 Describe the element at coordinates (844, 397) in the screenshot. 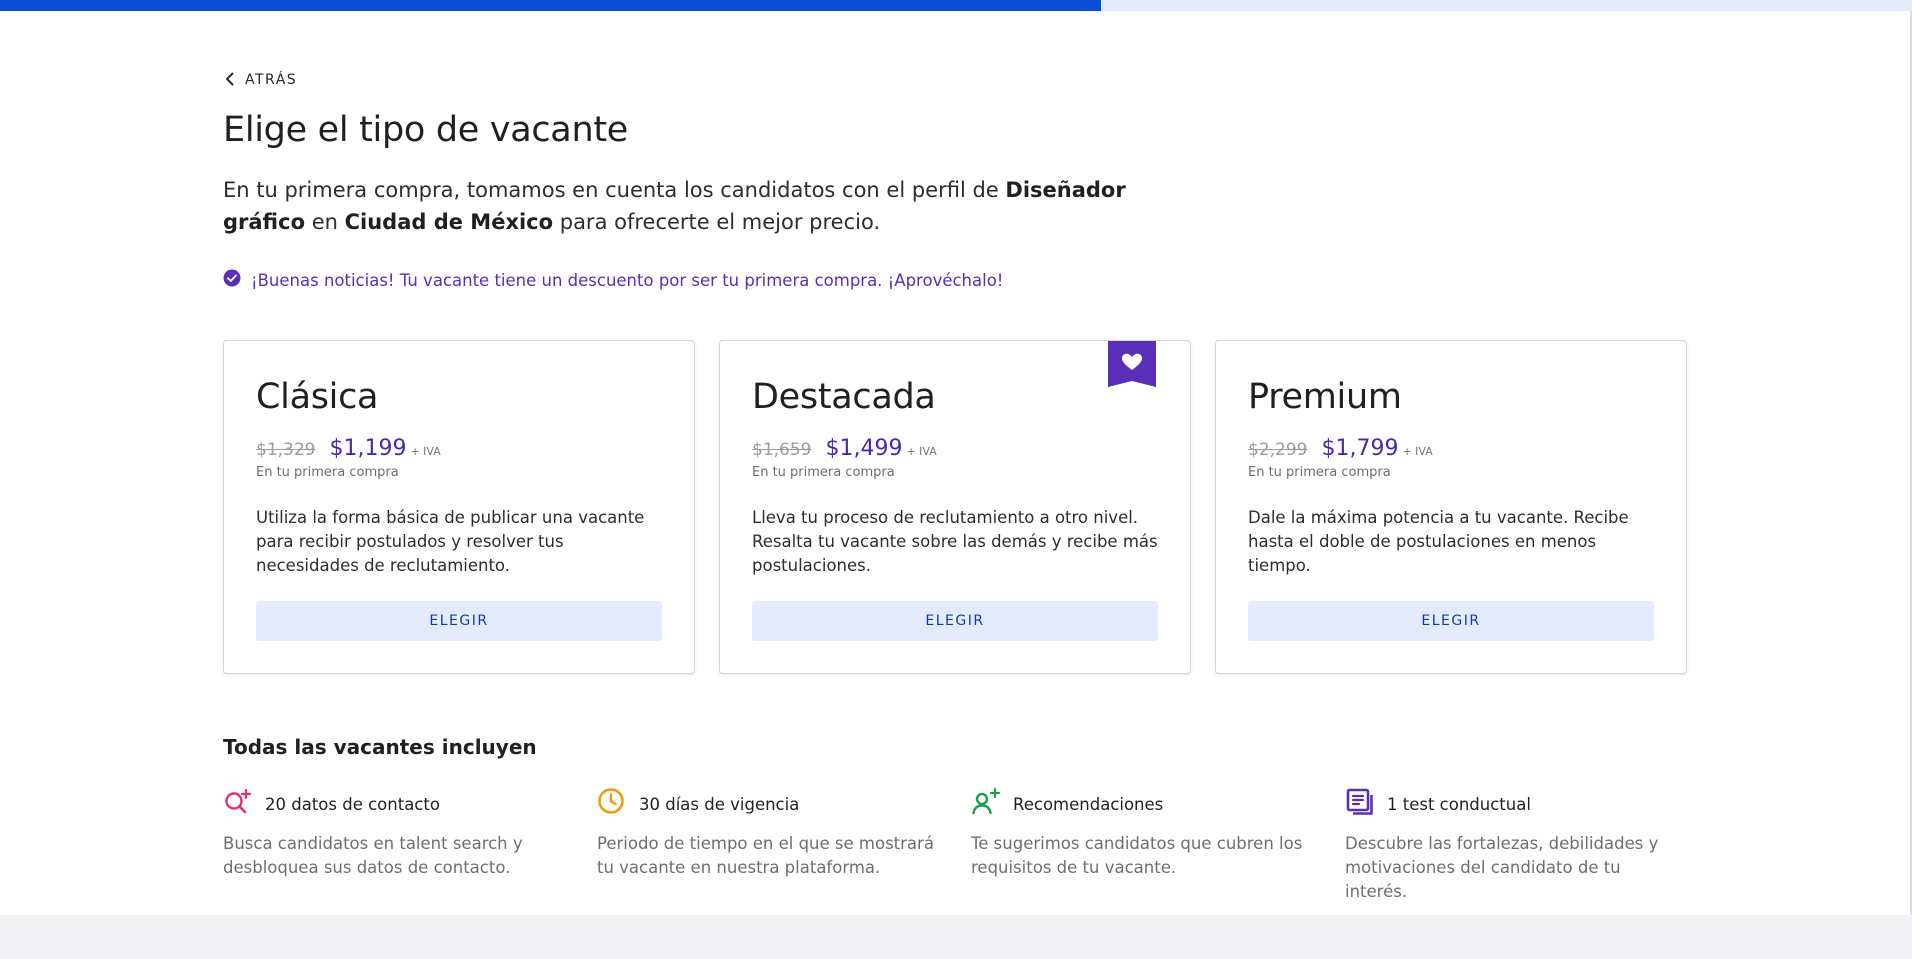

I see `plan-name: Destacada` at that location.